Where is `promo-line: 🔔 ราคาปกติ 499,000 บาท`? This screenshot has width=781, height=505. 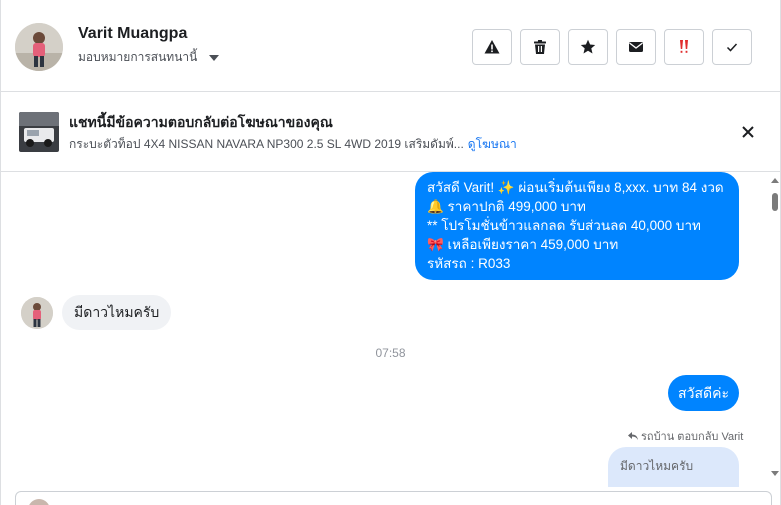 promo-line: 🔔 ราคาปกติ 499,000 บาท is located at coordinates (506, 206).